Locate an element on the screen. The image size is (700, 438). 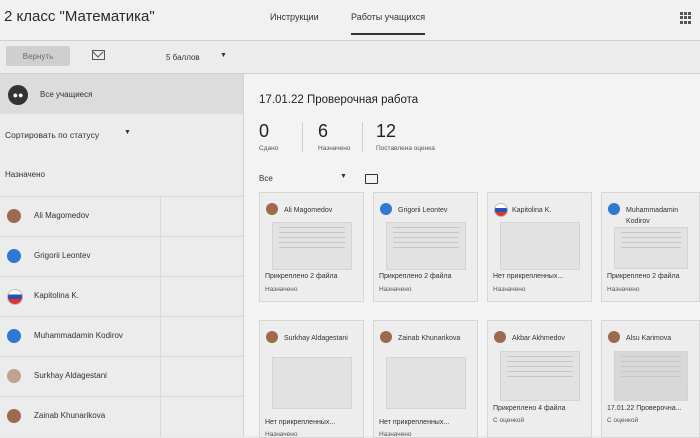
points-select: 5 баллов is located at coordinates (183, 57).